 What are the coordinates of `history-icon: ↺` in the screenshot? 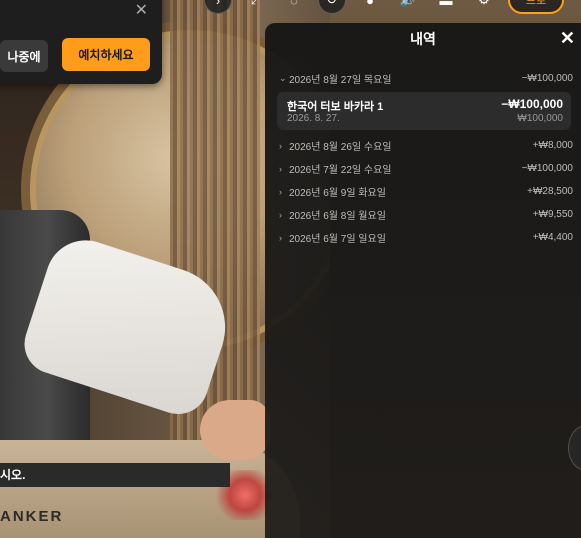 It's located at (332, 7).